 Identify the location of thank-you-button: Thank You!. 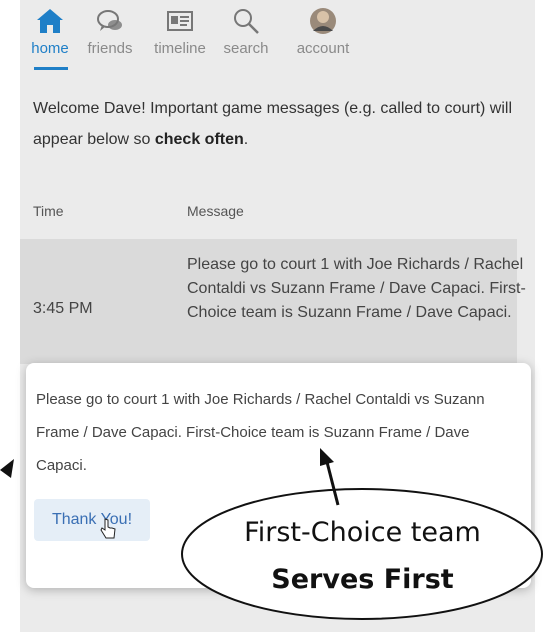
(92, 520).